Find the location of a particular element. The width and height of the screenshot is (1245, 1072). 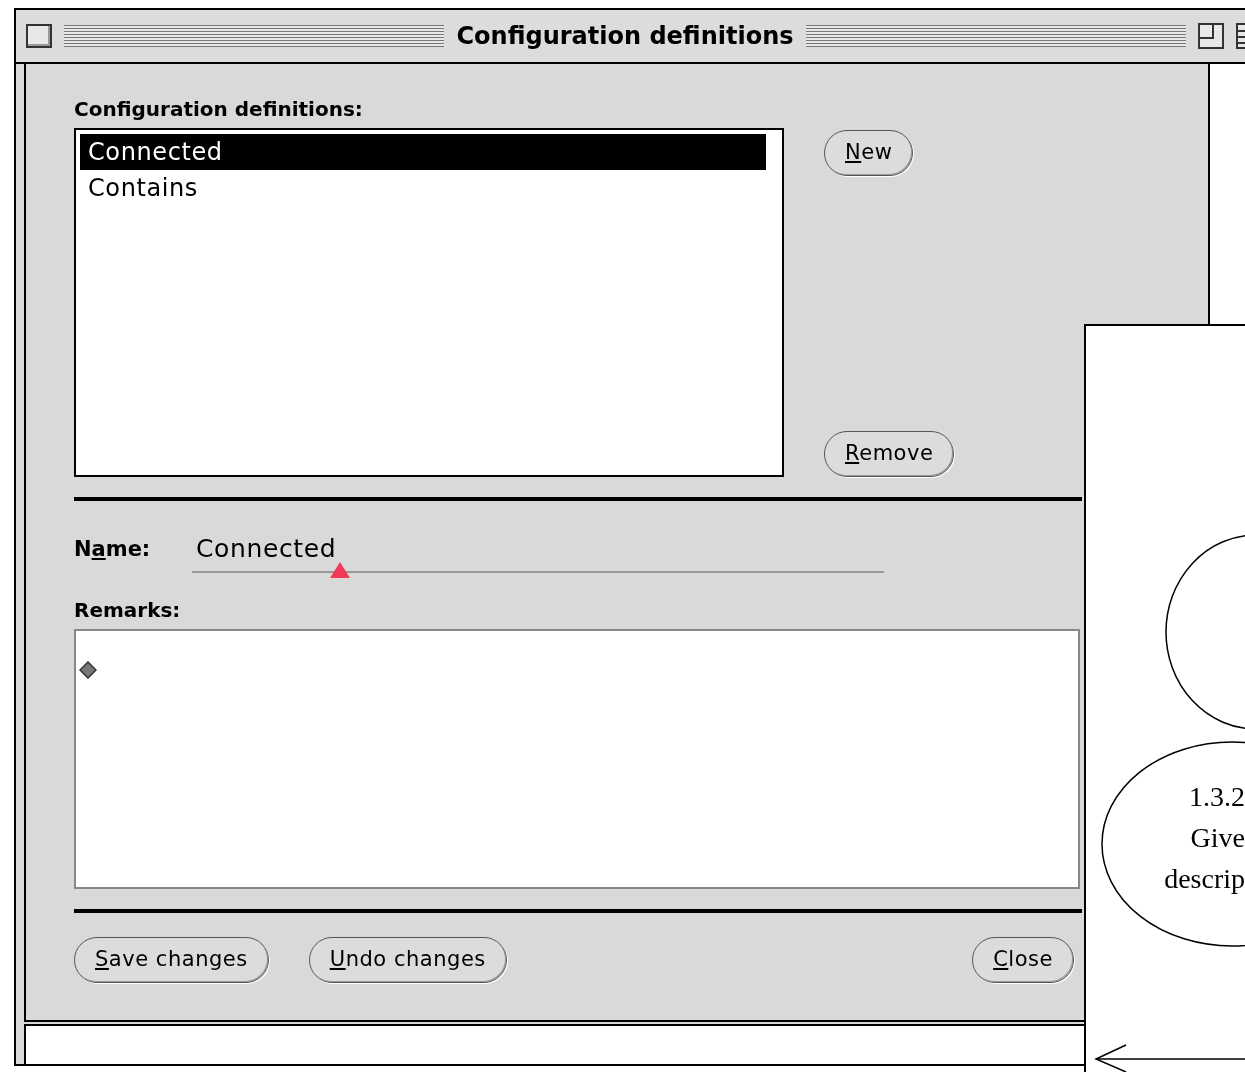

node-label: Give is located at coordinates (1217, 837).